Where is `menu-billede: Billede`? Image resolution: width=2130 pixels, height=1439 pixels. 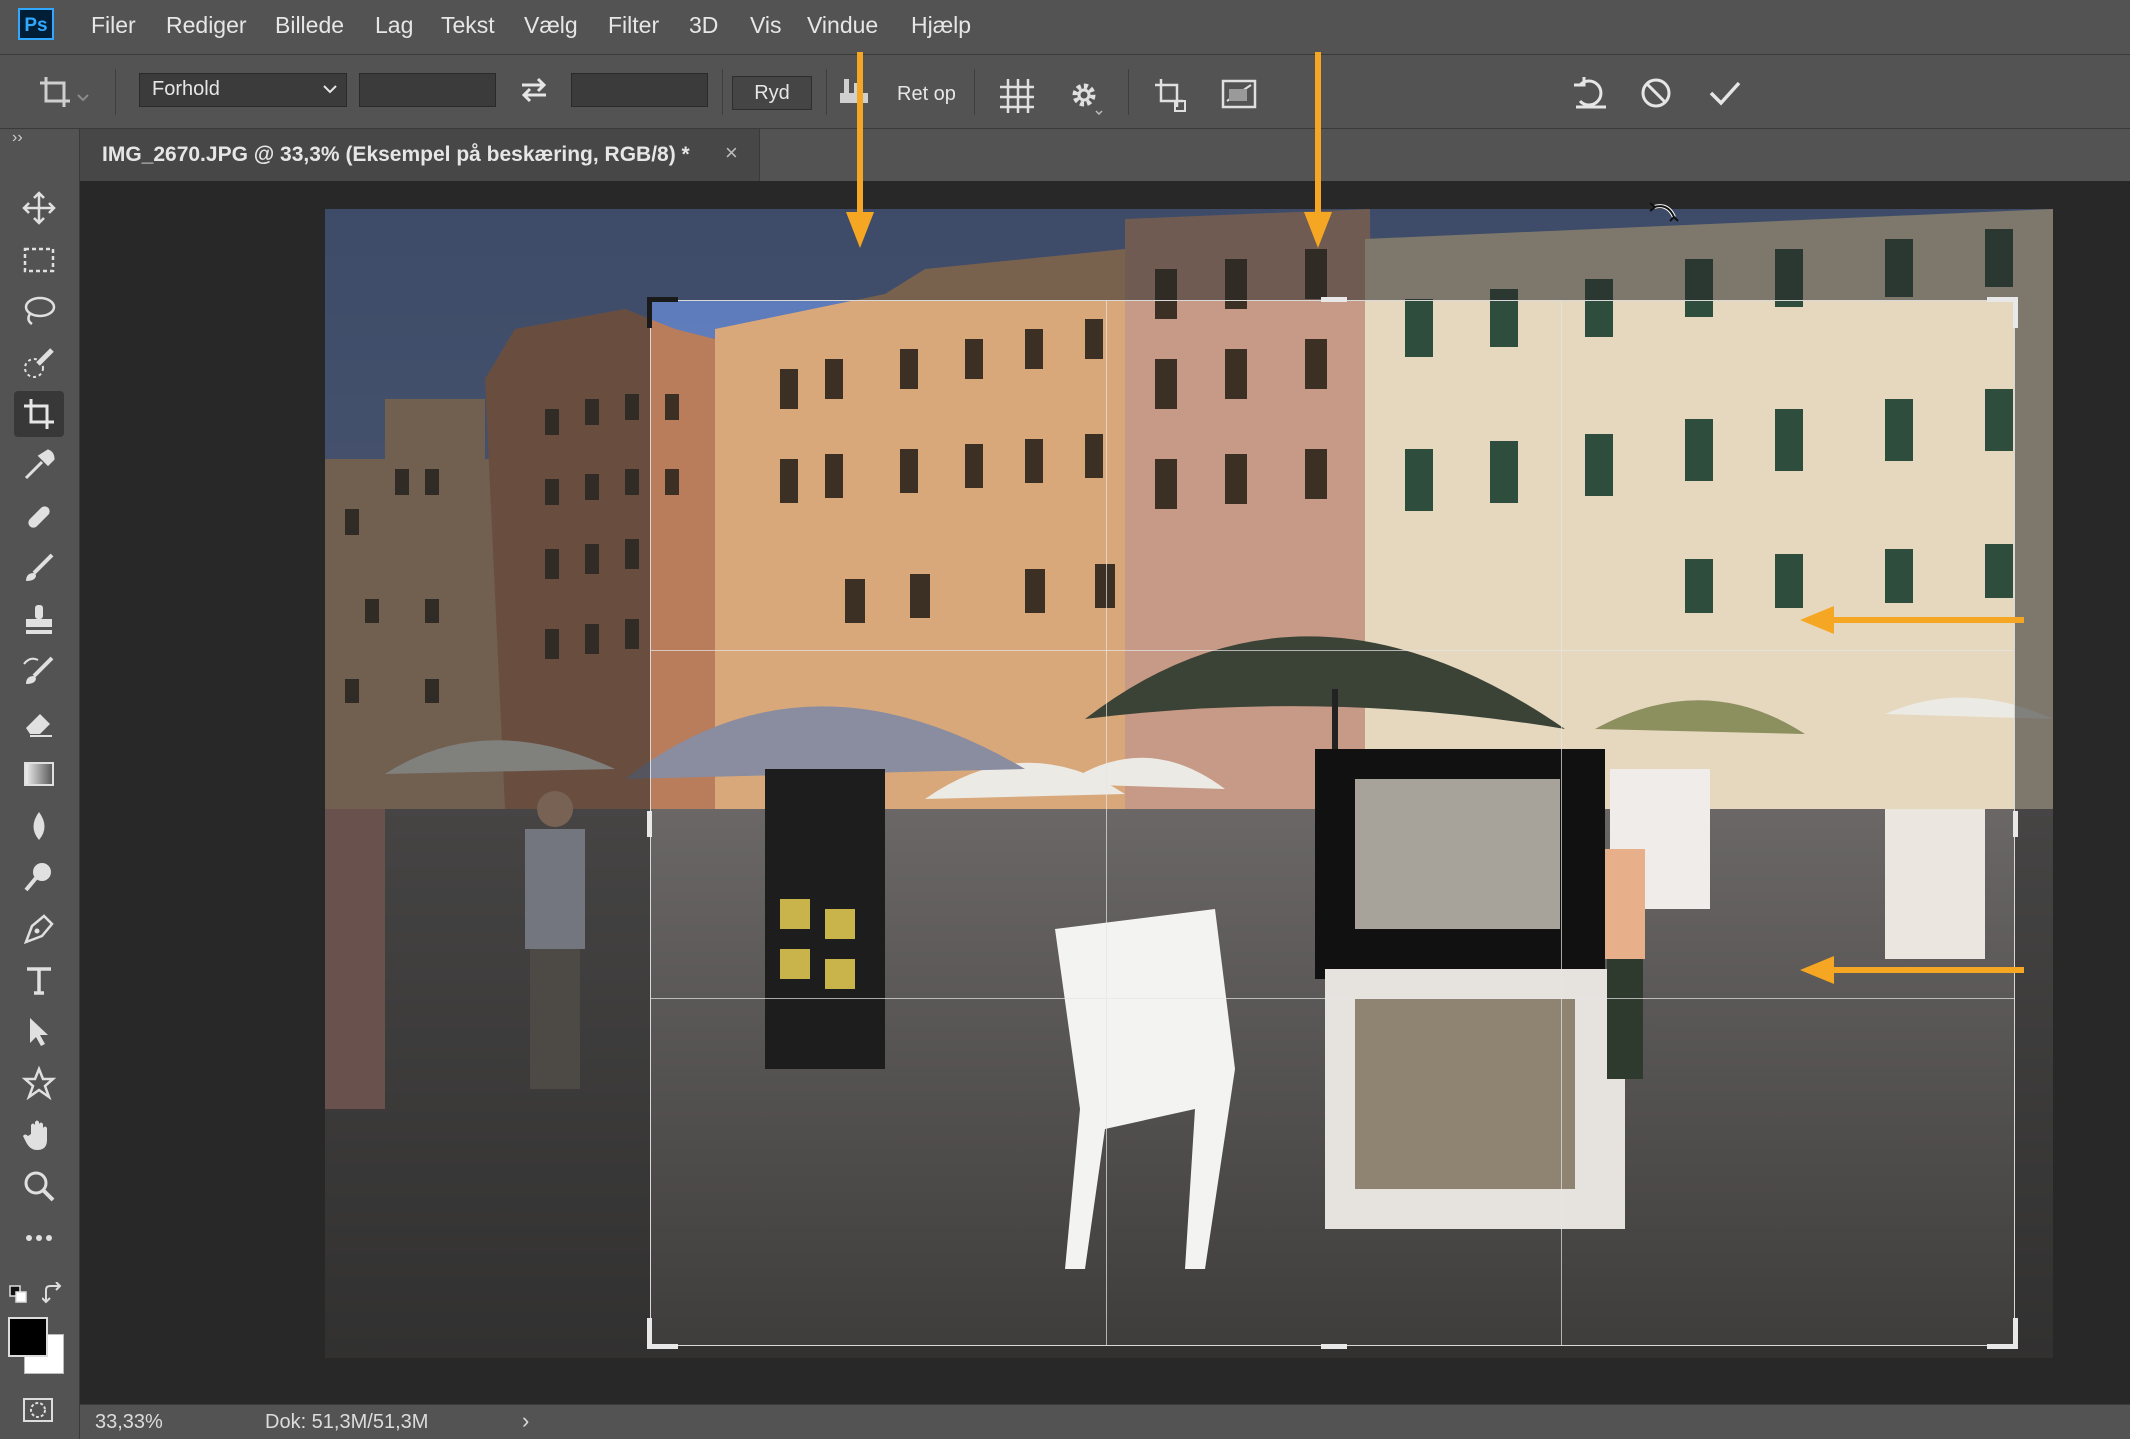 menu-billede: Billede is located at coordinates (309, 25).